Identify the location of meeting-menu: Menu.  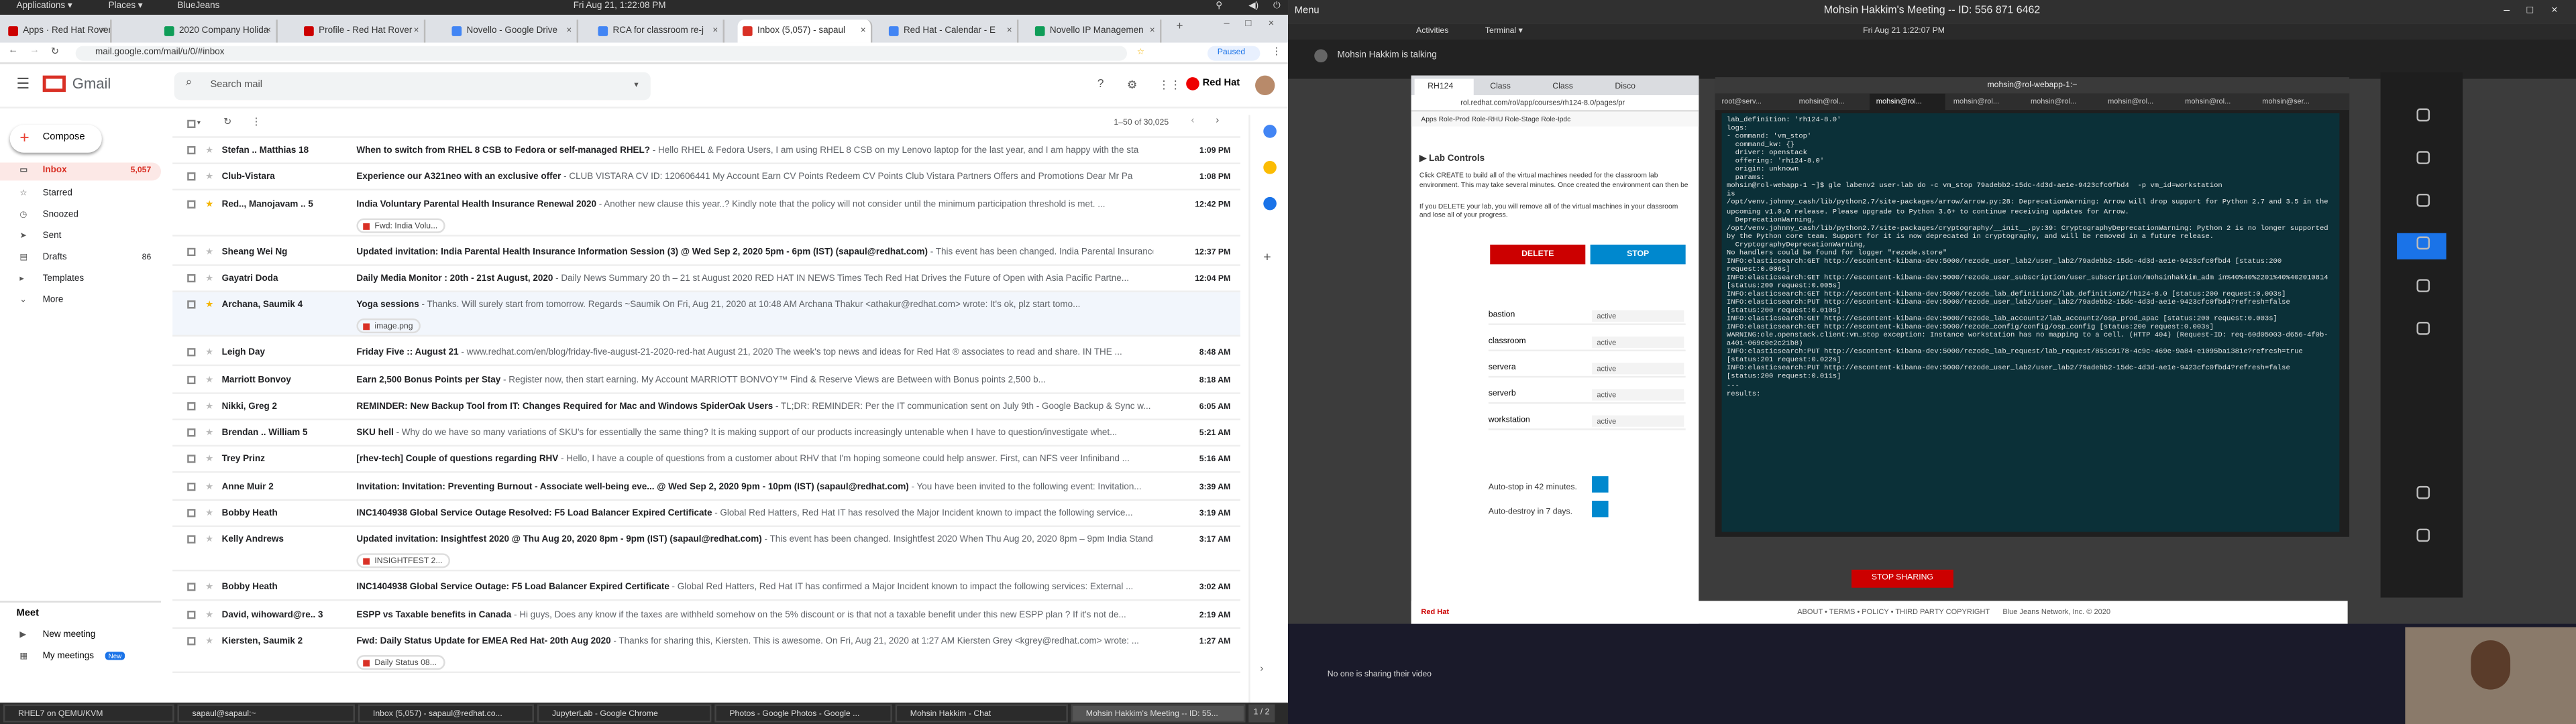
(1307, 11).